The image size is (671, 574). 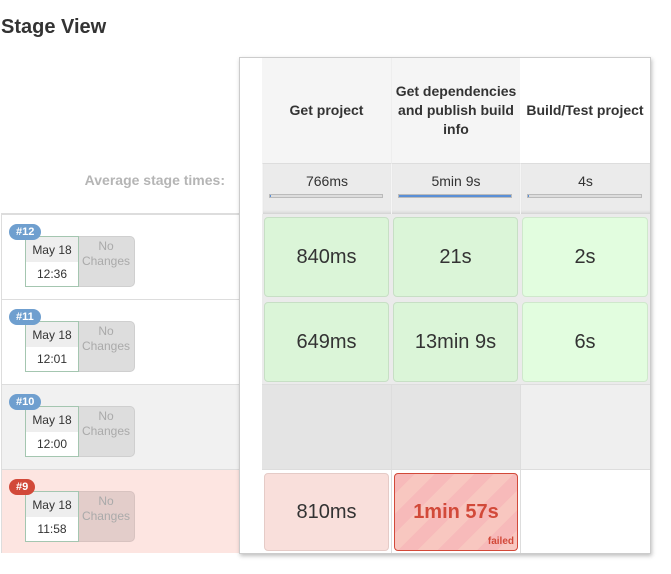 What do you see at coordinates (52, 529) in the screenshot?
I see `build-time: 11:58` at bounding box center [52, 529].